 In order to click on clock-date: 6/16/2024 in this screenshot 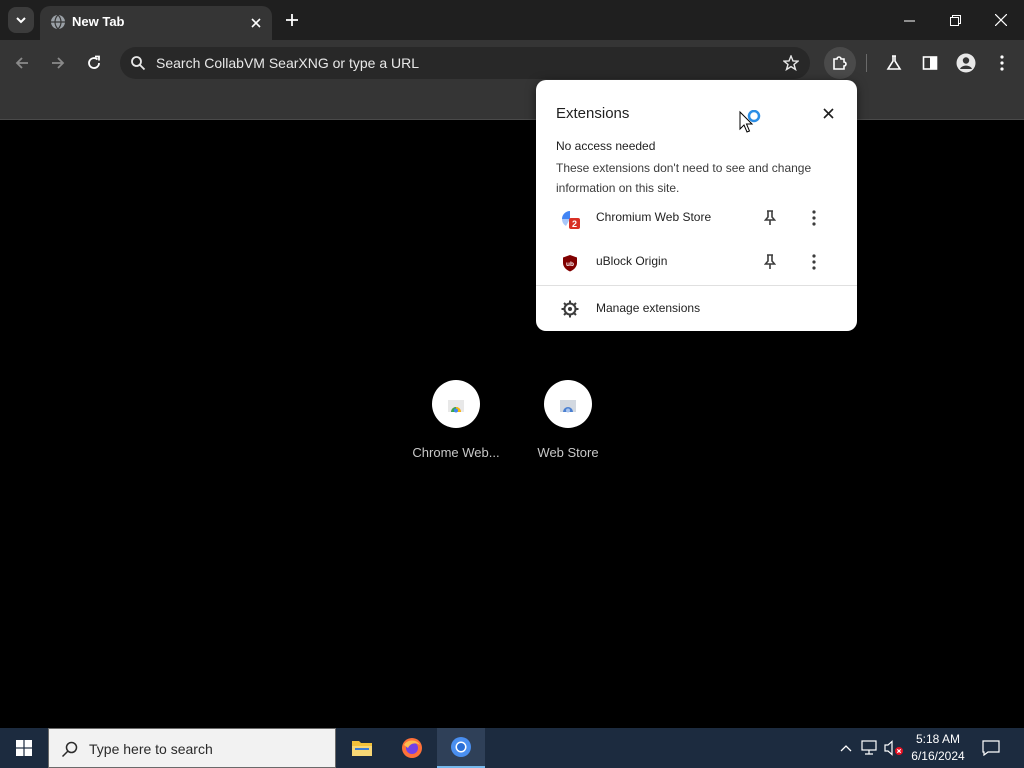, I will do `click(938, 756)`.